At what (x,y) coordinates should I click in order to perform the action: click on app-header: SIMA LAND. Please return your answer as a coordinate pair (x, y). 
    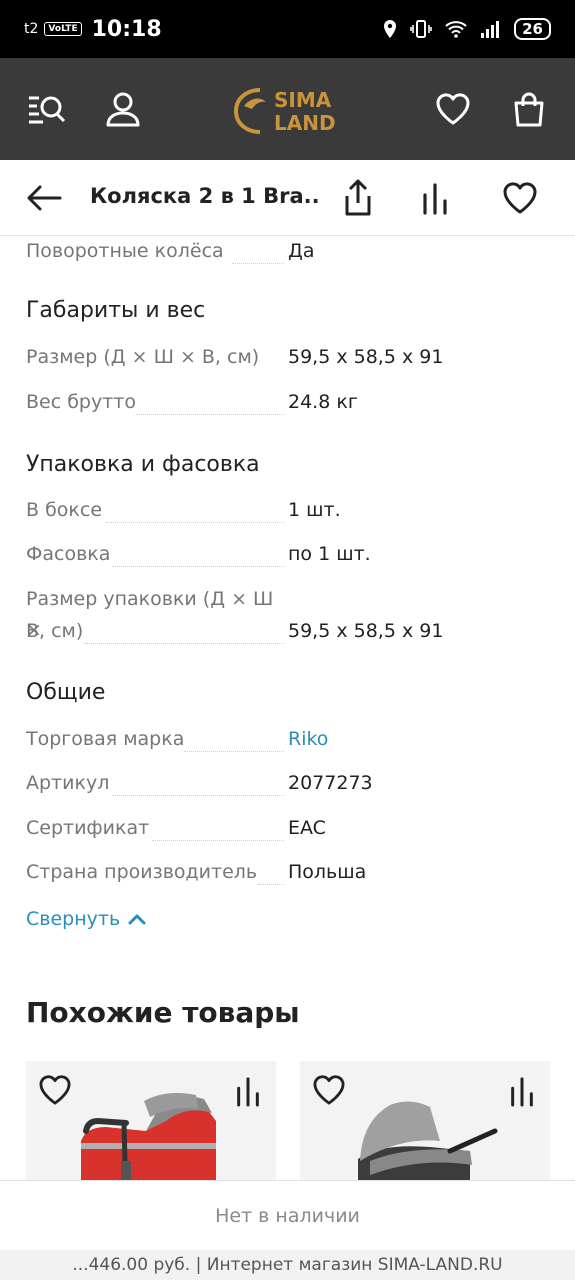
    Looking at the image, I should click on (287, 109).